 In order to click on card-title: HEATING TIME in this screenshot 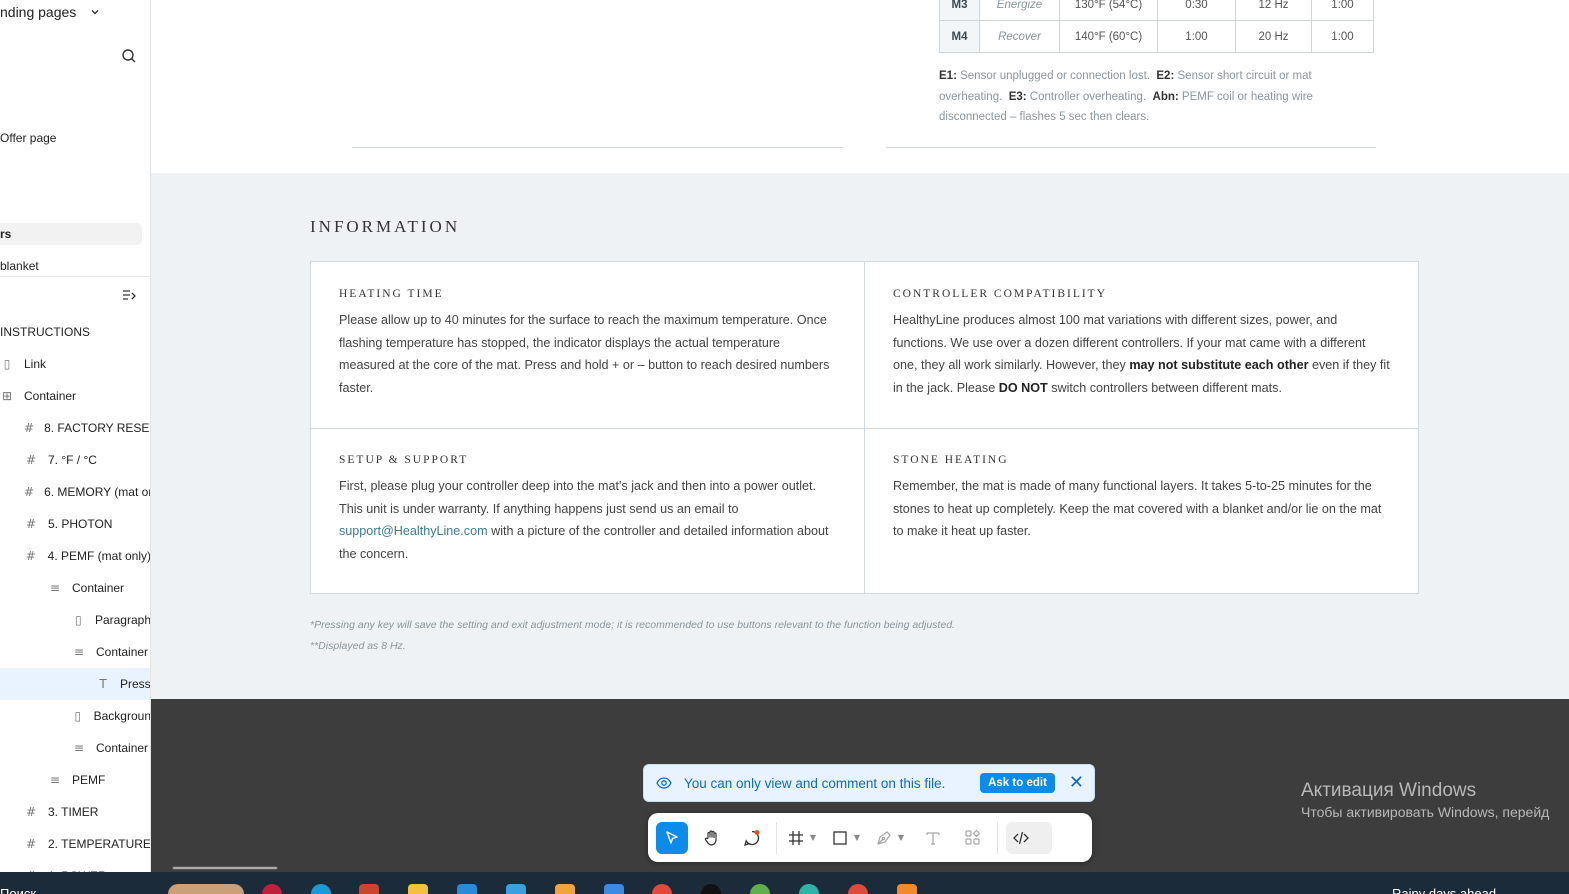, I will do `click(391, 294)`.